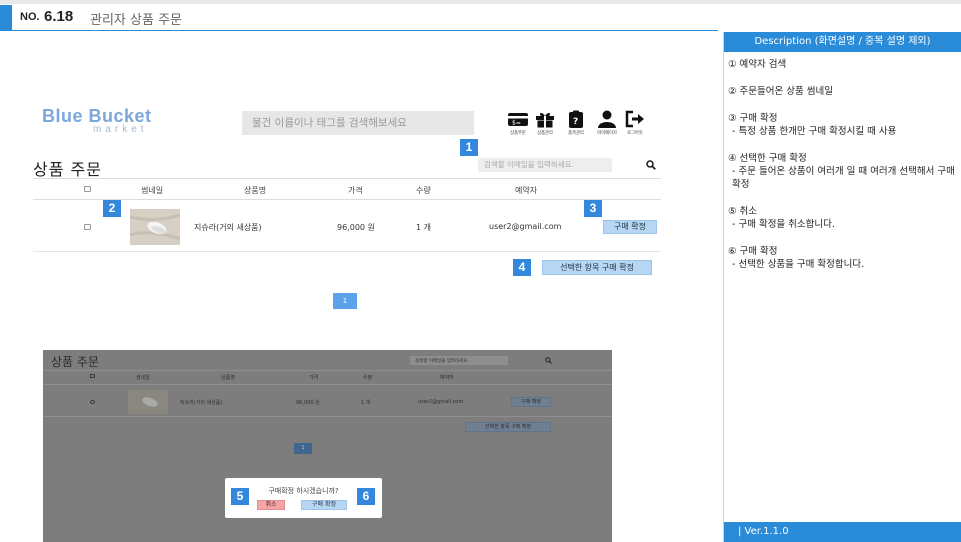 The width and height of the screenshot is (961, 542). I want to click on reserver-email: user2@gmail.com, so click(525, 226).